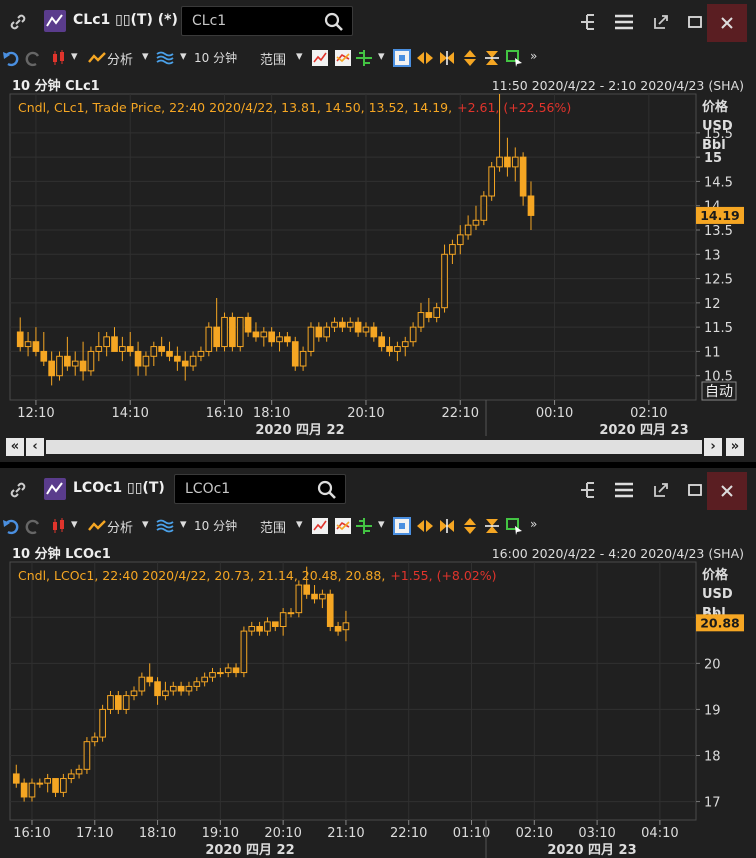  Describe the element at coordinates (735, 447) in the screenshot. I see `scroll-last-button: »` at that location.